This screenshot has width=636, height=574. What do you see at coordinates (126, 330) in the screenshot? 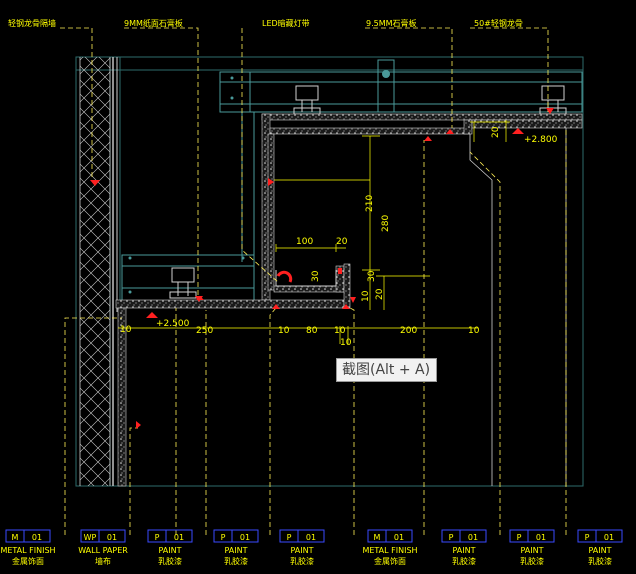
I see `dim-10-left: 10` at bounding box center [126, 330].